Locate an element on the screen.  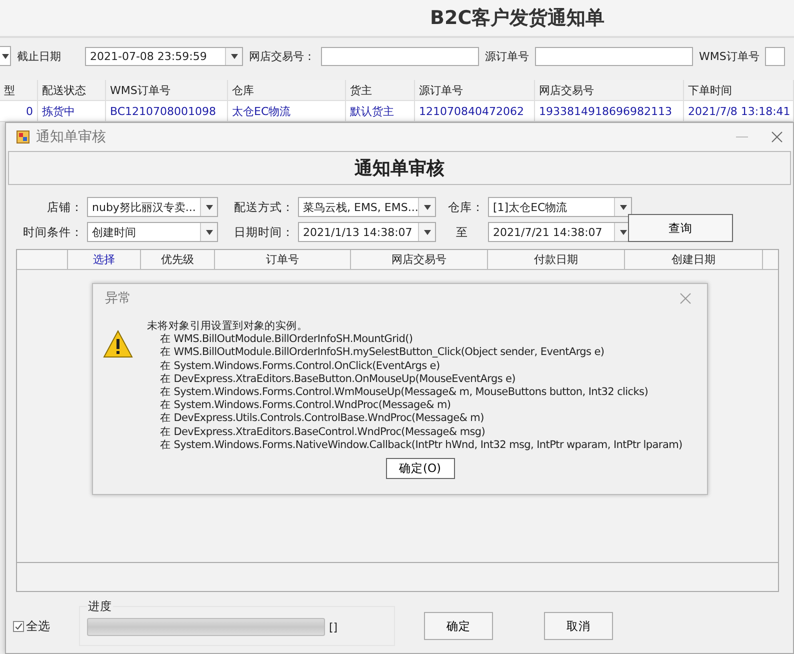
stack-trace-line: 在 DevExpress.XtraEditors.BaseControl.WndProc(Message& msg) is located at coordinates (322, 432).